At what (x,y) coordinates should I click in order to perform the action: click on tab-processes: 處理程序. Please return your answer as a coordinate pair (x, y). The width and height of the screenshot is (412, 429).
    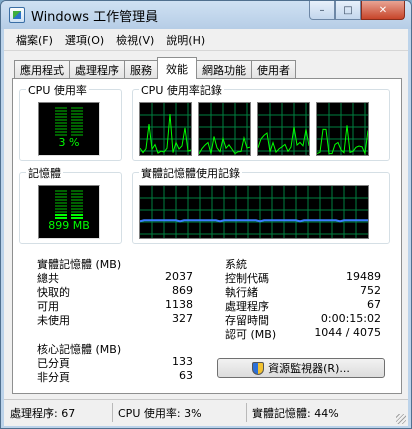
    Looking at the image, I should click on (97, 69).